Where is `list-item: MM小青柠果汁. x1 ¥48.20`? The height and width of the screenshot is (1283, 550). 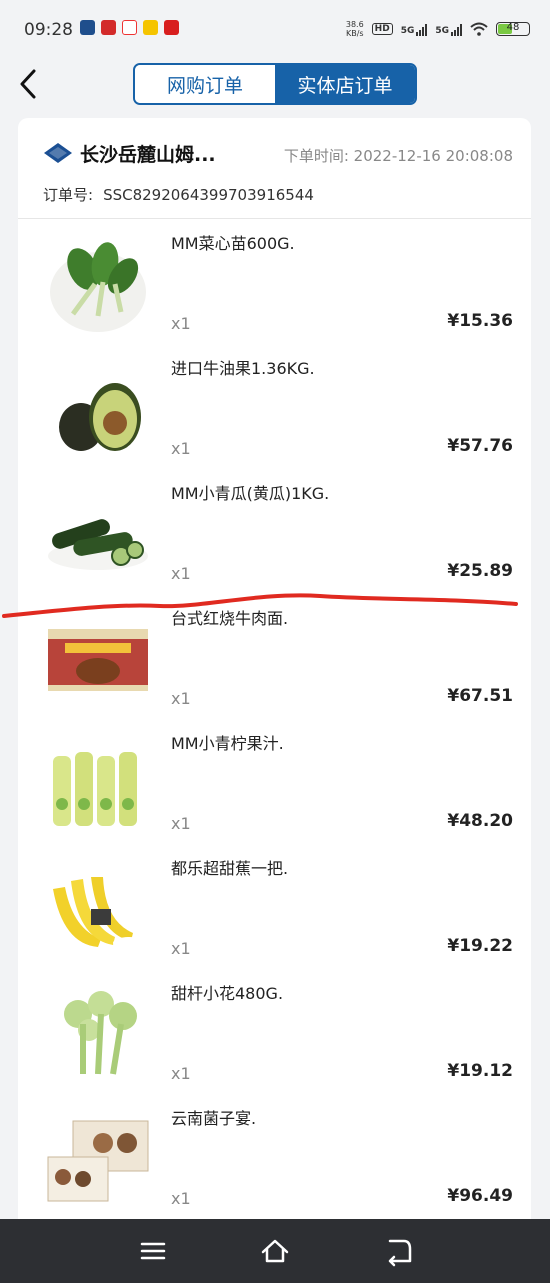 list-item: MM小青柠果汁. x1 ¥48.20 is located at coordinates (274, 788).